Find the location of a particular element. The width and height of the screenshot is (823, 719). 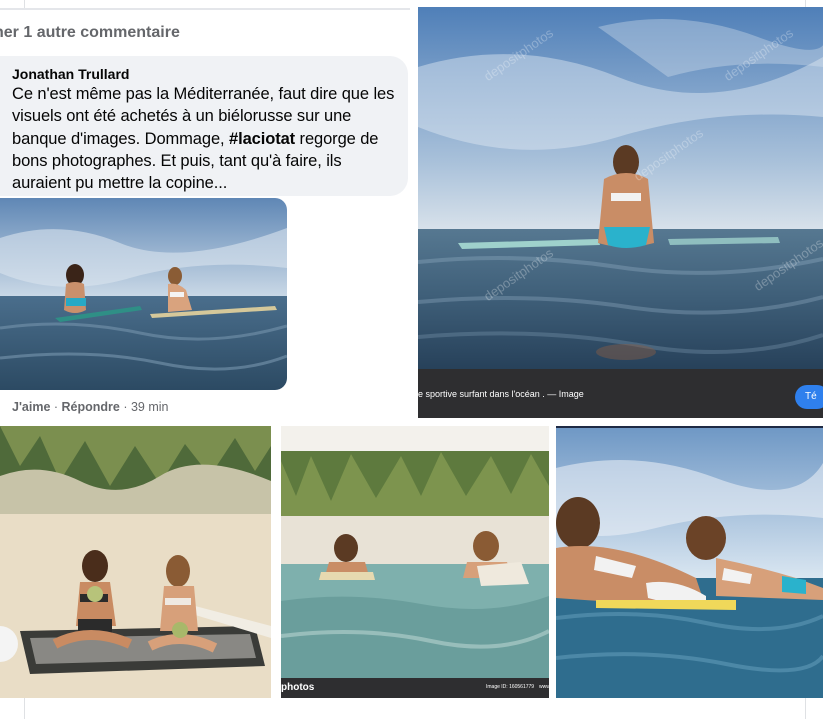

comment-attachment-image is located at coordinates (143, 294).